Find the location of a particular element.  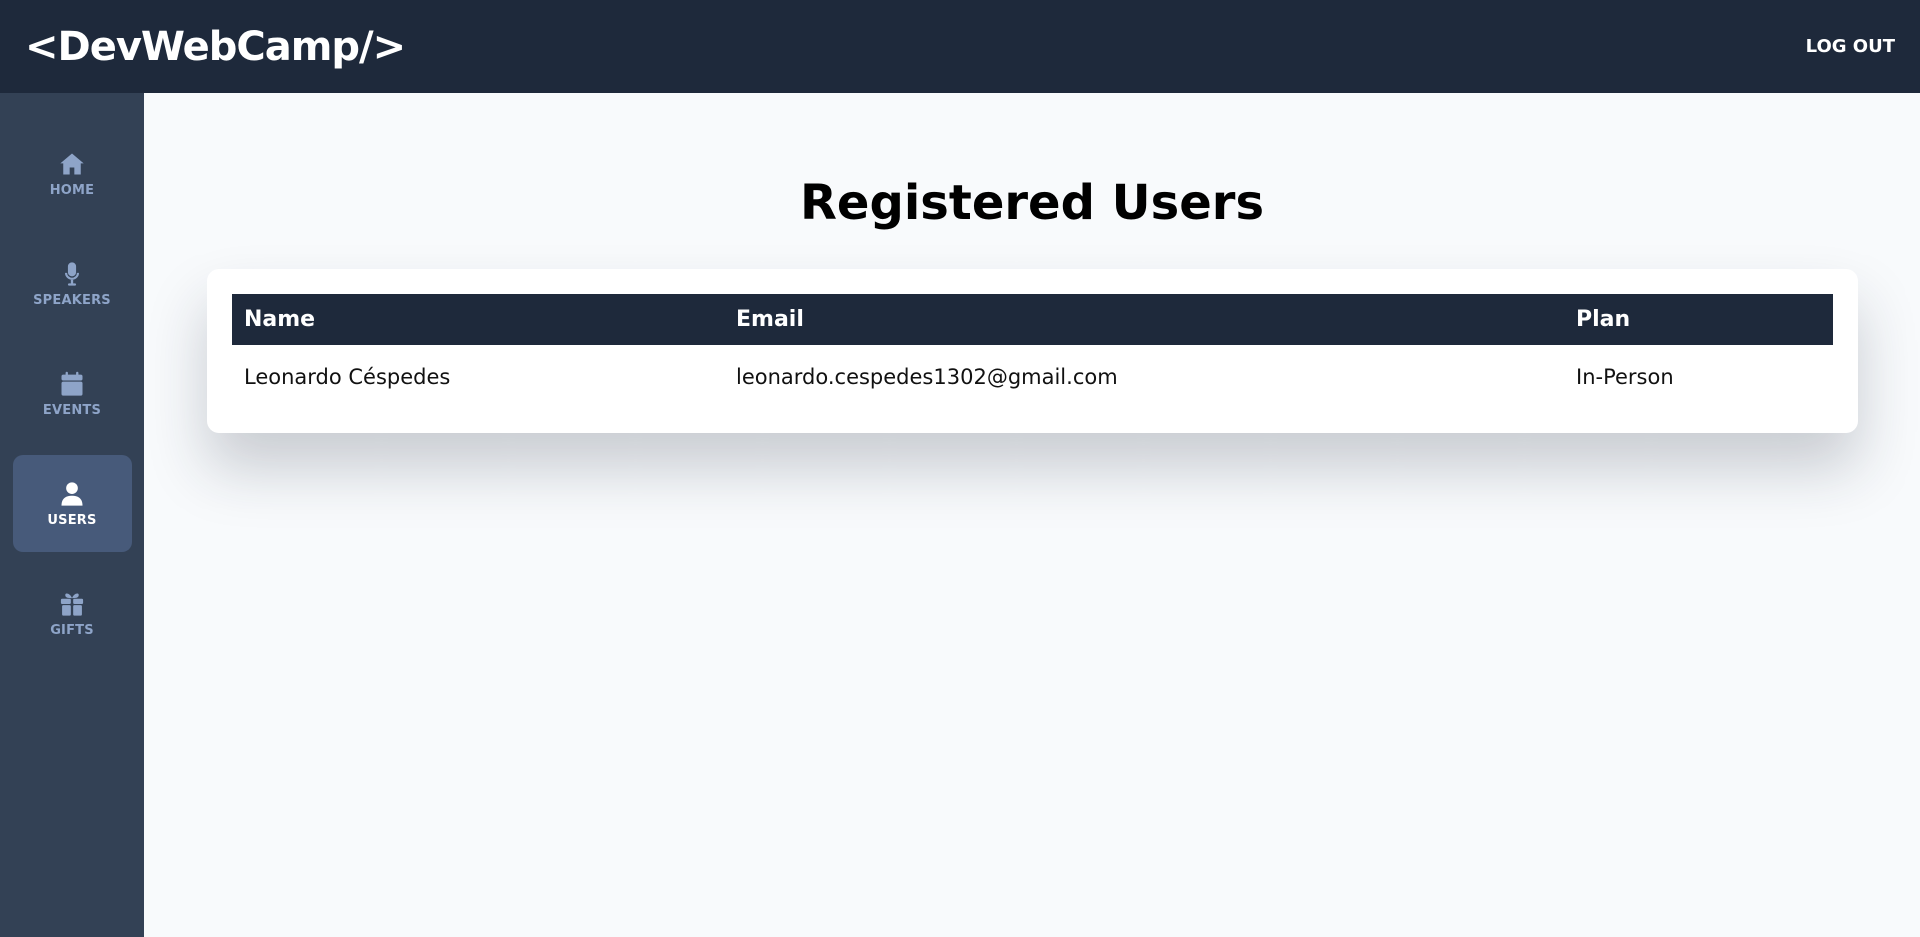

sidebar-item-speakers: SPEAKERS is located at coordinates (72, 283).